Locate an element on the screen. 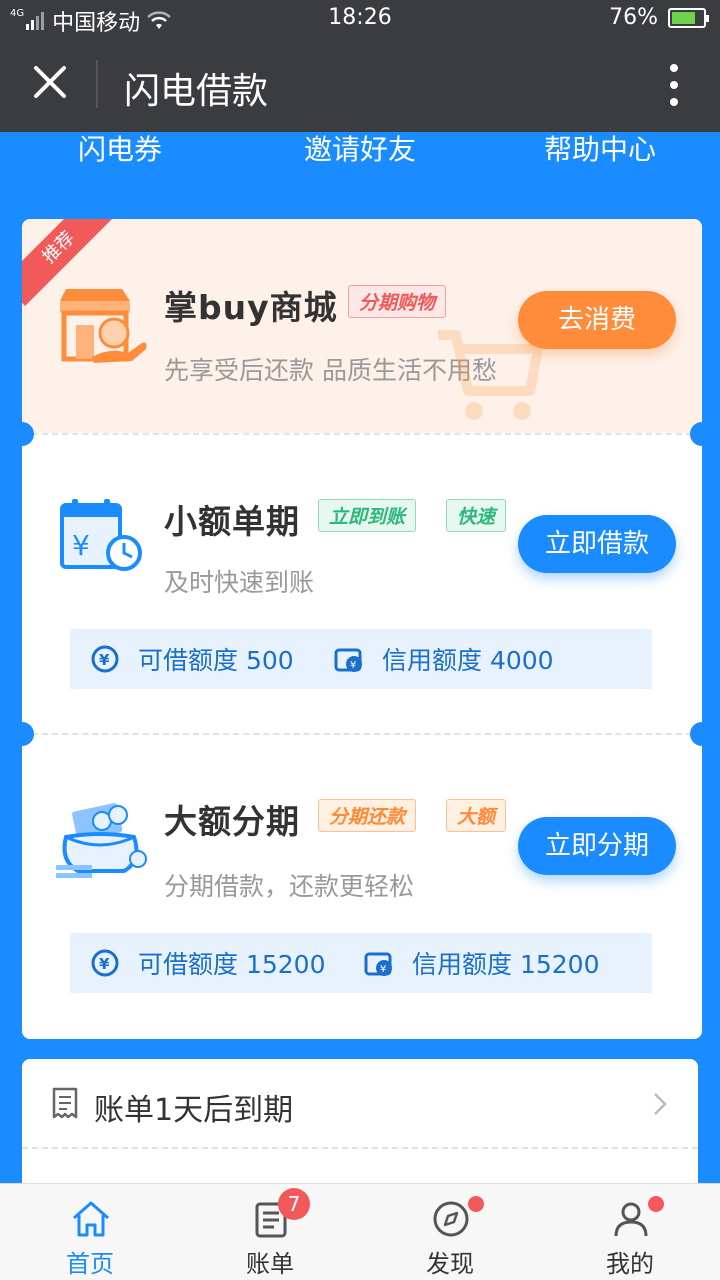 Image resolution: width=720 pixels, height=1280 pixels. mall-title: 掌buy商城 is located at coordinates (251, 307).